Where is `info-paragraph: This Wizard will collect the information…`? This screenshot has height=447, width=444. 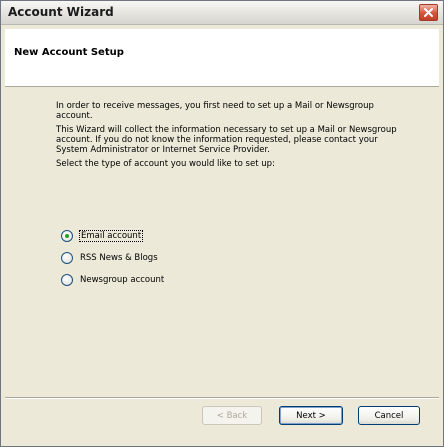
info-paragraph: This Wizard will collect the information… is located at coordinates (226, 140).